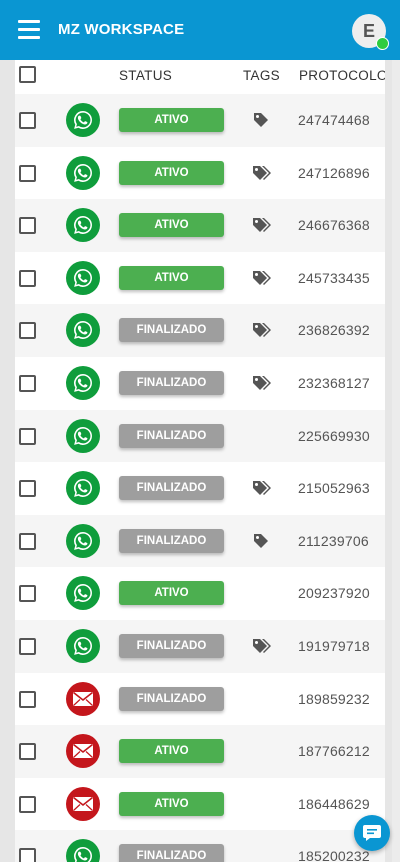 The image size is (400, 862). I want to click on table-row: Ativo 247474468, so click(200, 120).